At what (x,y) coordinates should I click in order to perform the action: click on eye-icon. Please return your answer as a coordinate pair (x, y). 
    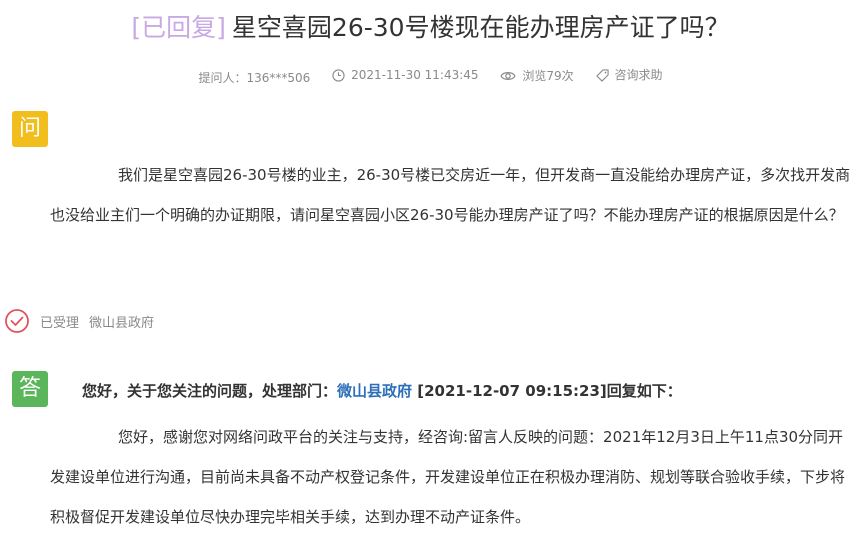
    Looking at the image, I should click on (508, 75).